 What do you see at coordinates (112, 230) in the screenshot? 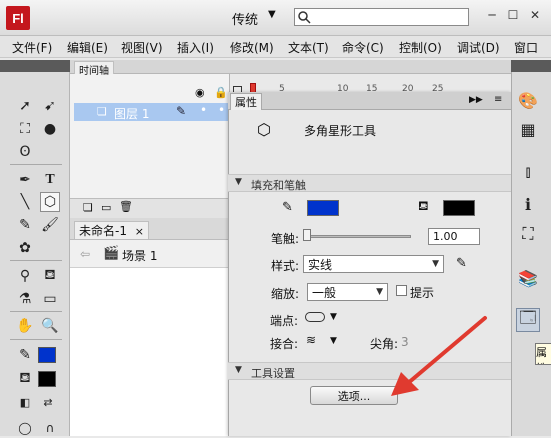
I see `tab-document: 未命名-1 ×` at bounding box center [112, 230].